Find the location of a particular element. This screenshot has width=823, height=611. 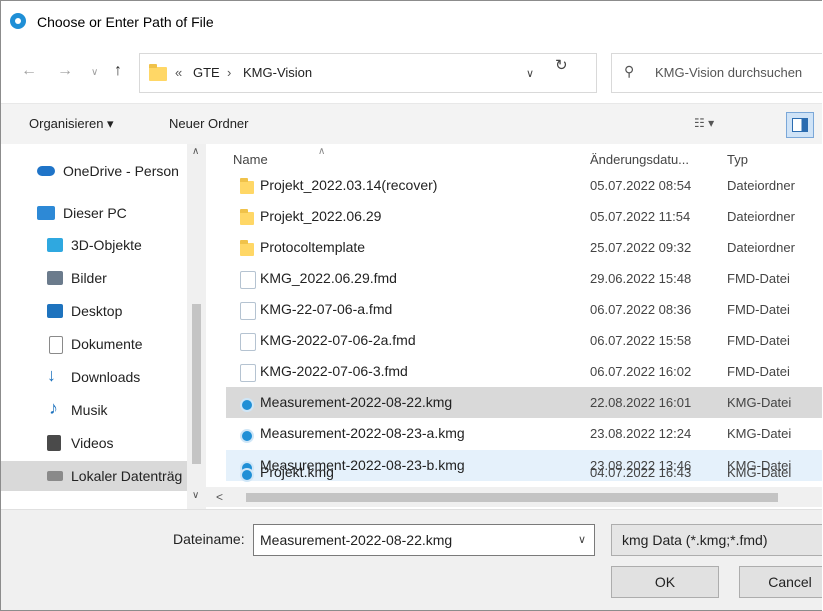

scroll-left-icon: < is located at coordinates (219, 497).